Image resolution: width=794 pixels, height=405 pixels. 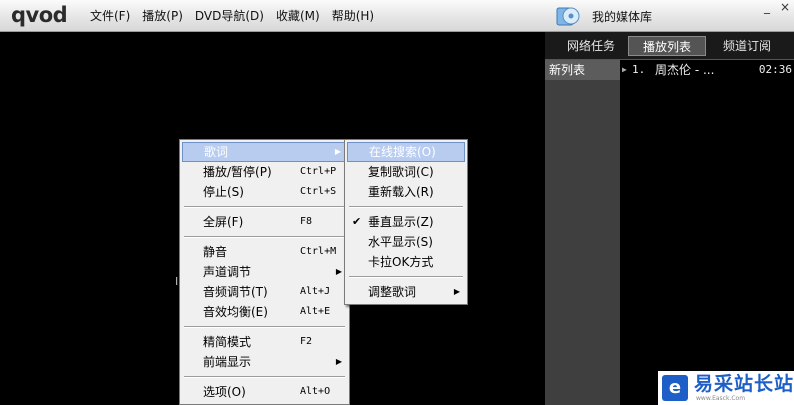 What do you see at coordinates (401, 192) in the screenshot?
I see `lyrics-submenu-item-label: 重新载入(R)` at bounding box center [401, 192].